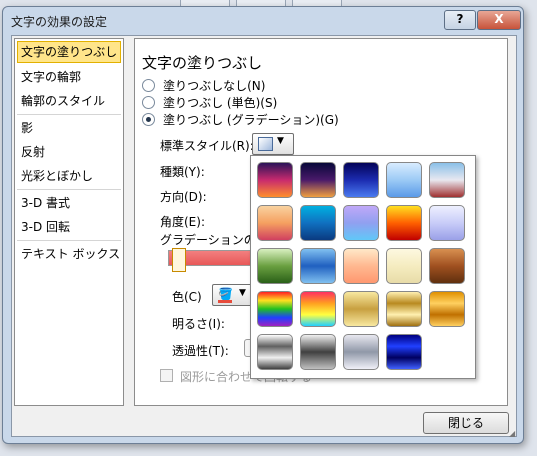 The image size is (537, 456). Describe the element at coordinates (318, 223) in the screenshot. I see `gradient-swatch-ocean` at that location.